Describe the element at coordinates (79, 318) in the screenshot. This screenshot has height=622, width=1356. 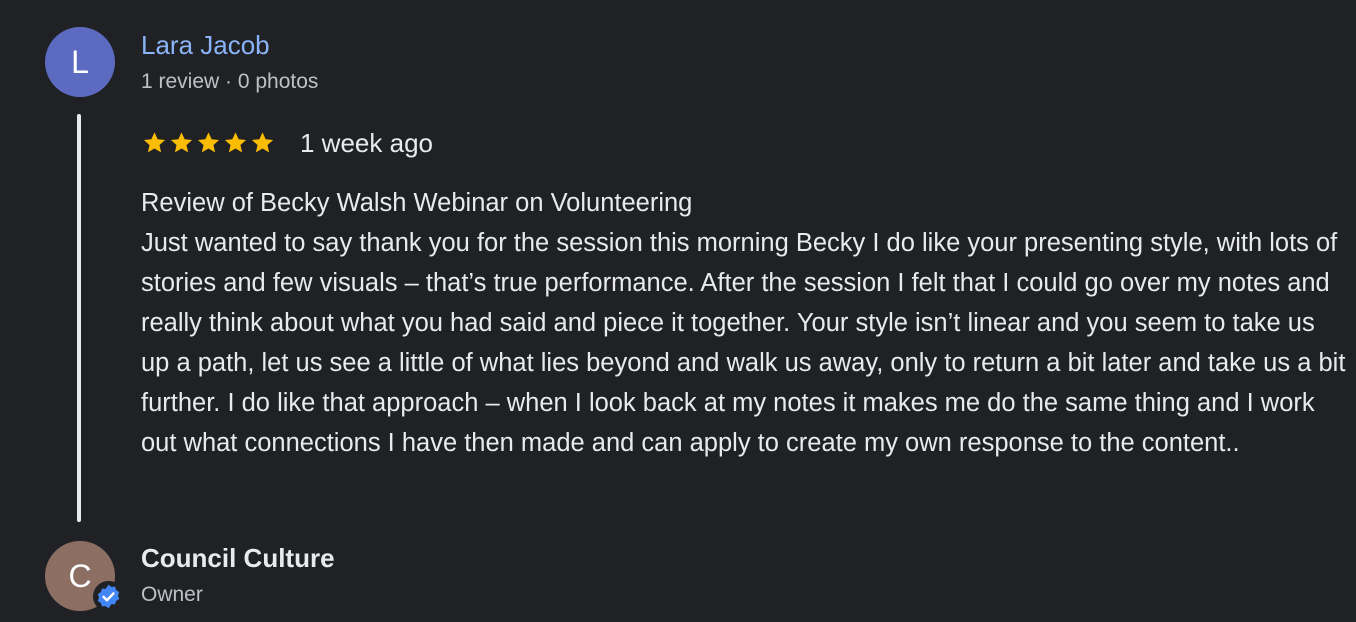
I see `thread-divider` at that location.